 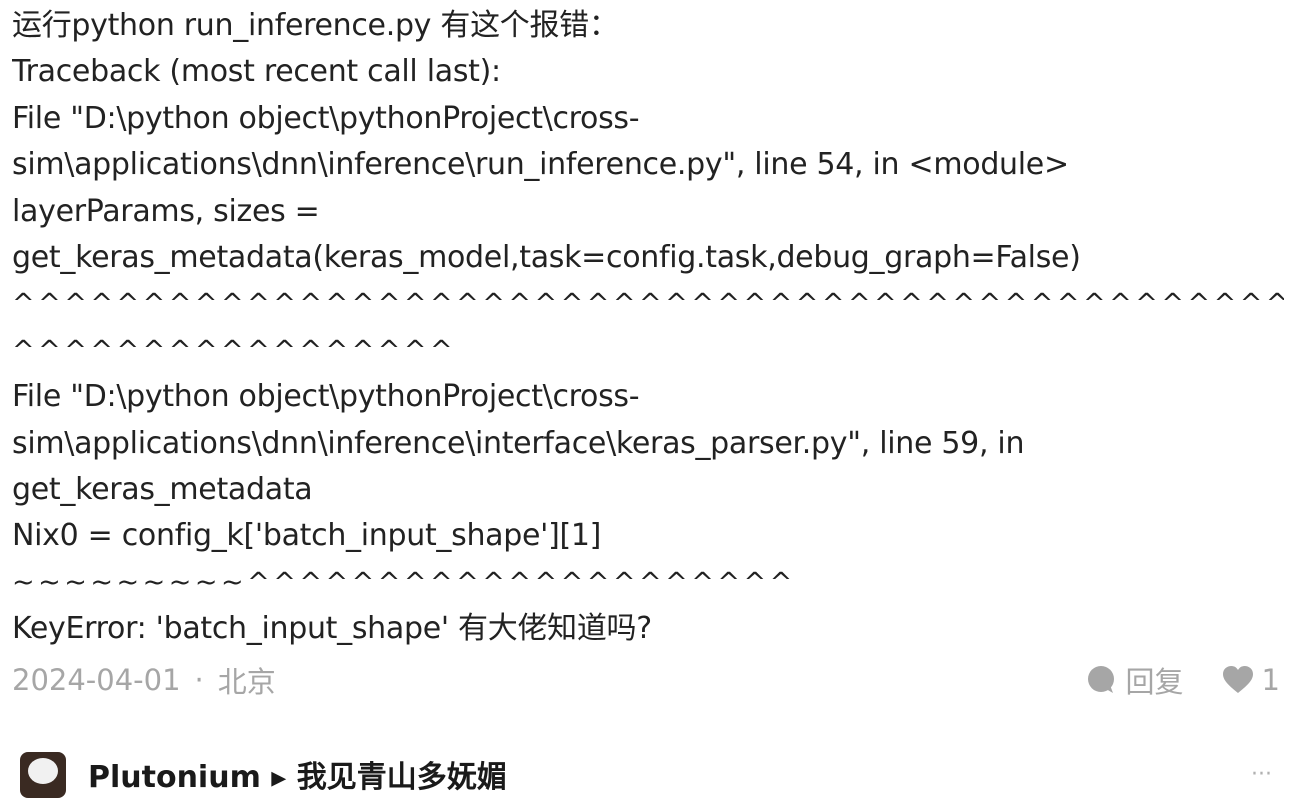 I want to click on comment-meta: 2024-04-01 · 北京 回复 1, so click(x=646, y=680).